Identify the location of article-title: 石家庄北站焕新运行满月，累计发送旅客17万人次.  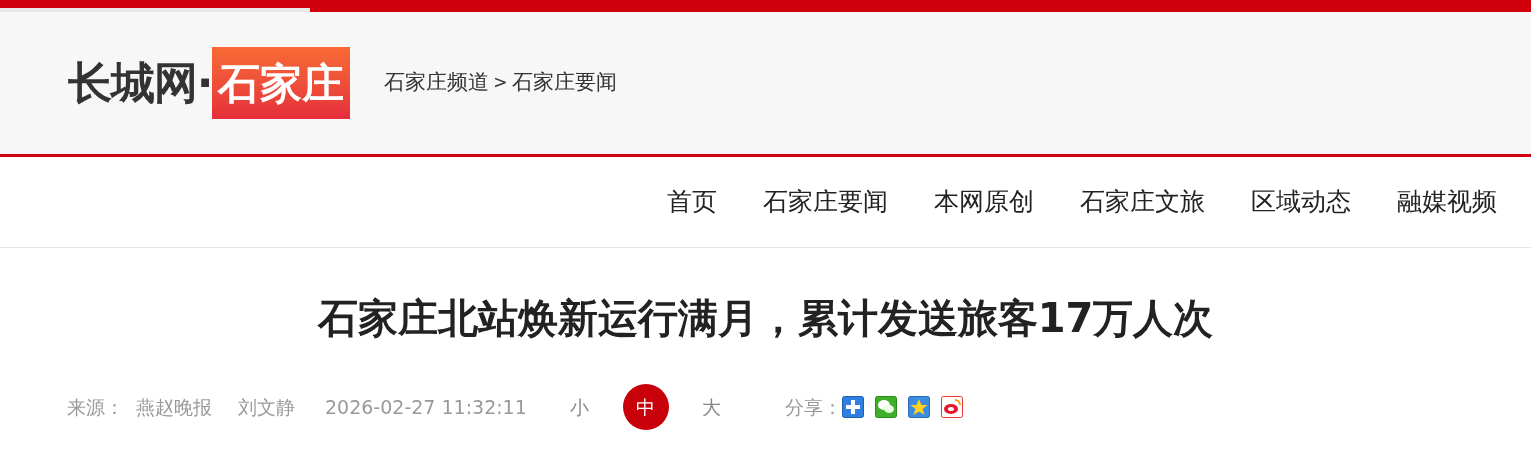
(765, 318).